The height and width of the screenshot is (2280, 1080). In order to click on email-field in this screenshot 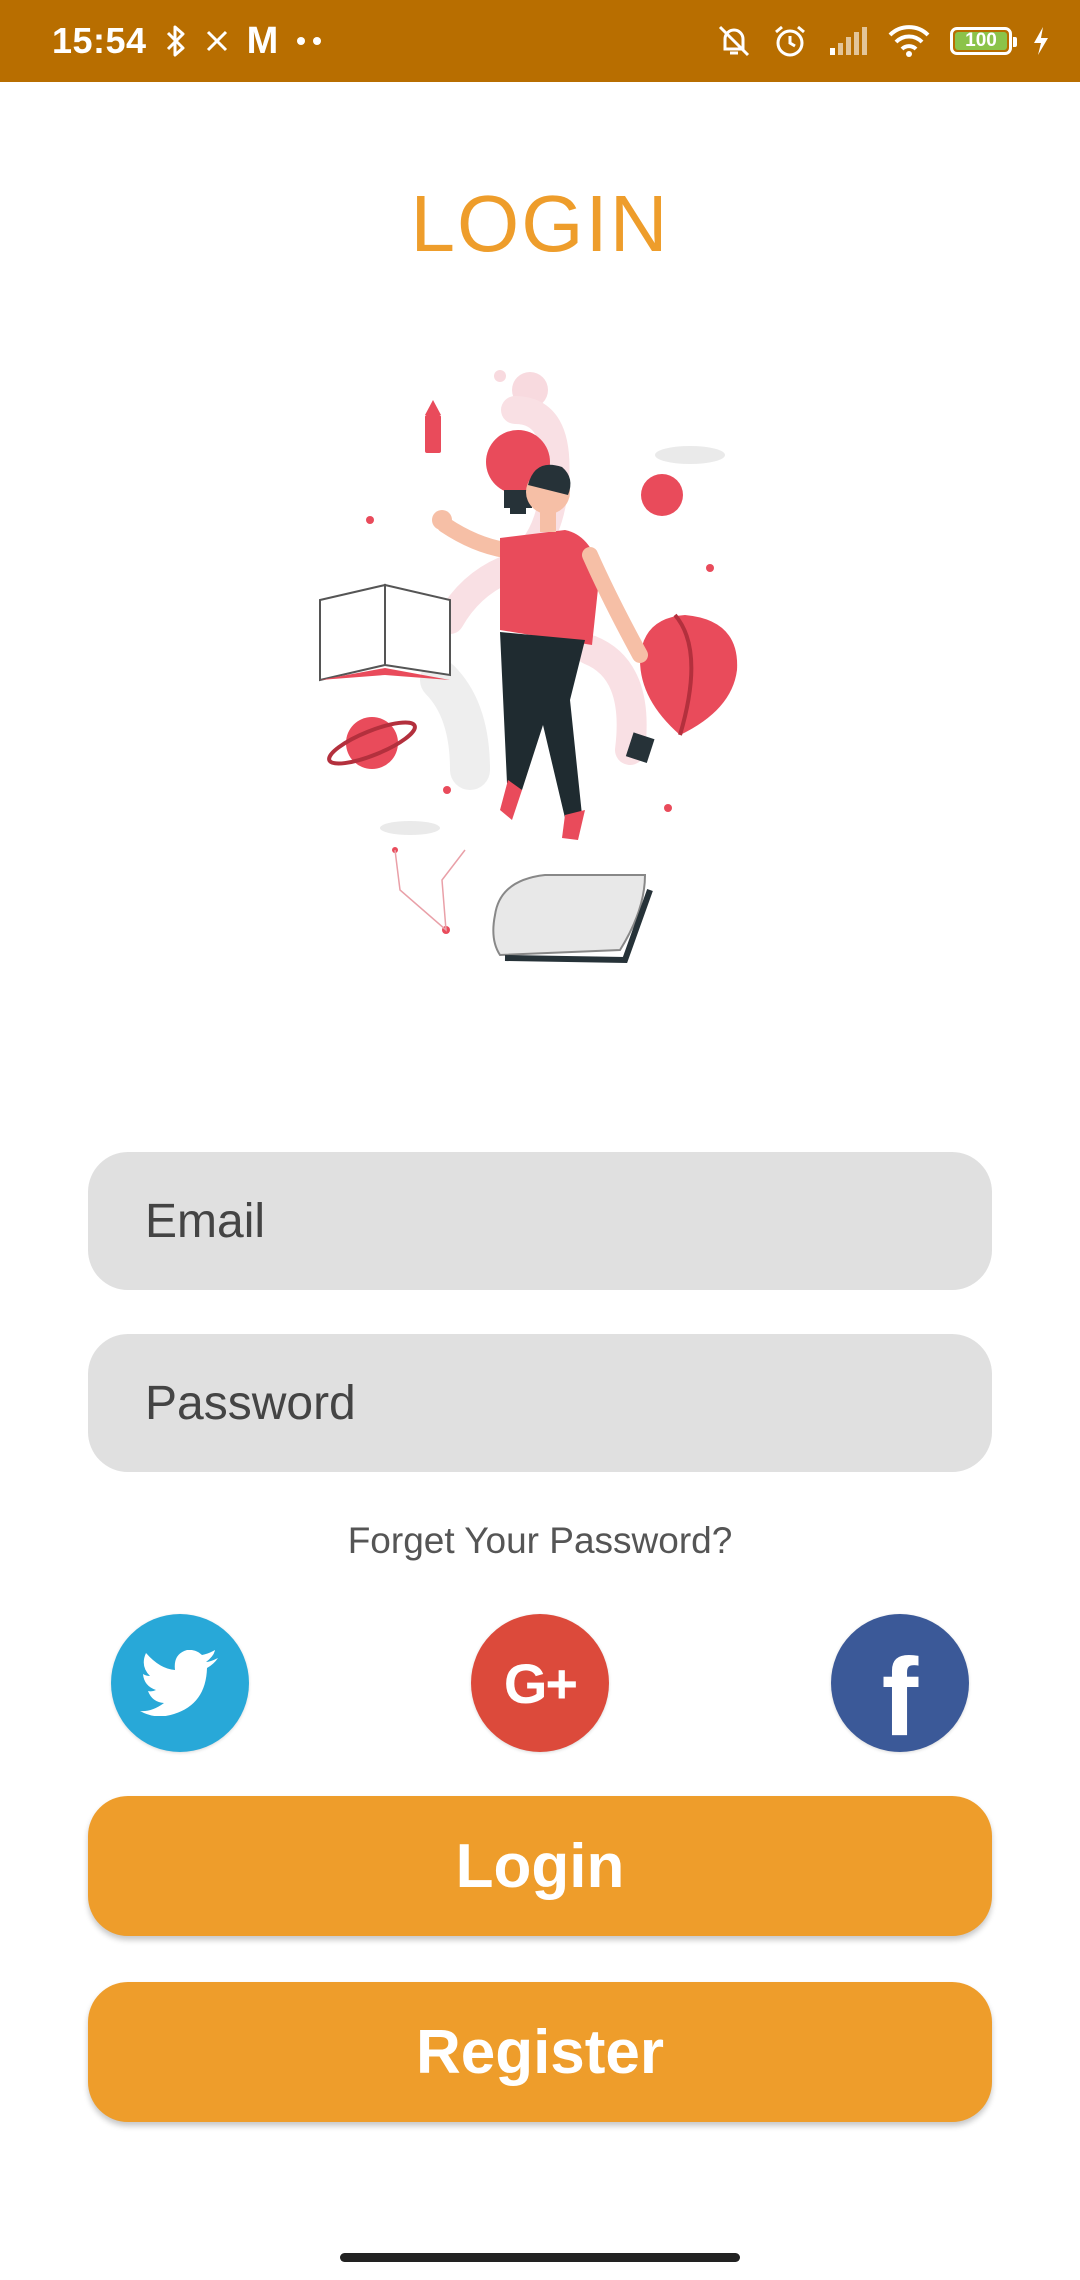, I will do `click(540, 1221)`.